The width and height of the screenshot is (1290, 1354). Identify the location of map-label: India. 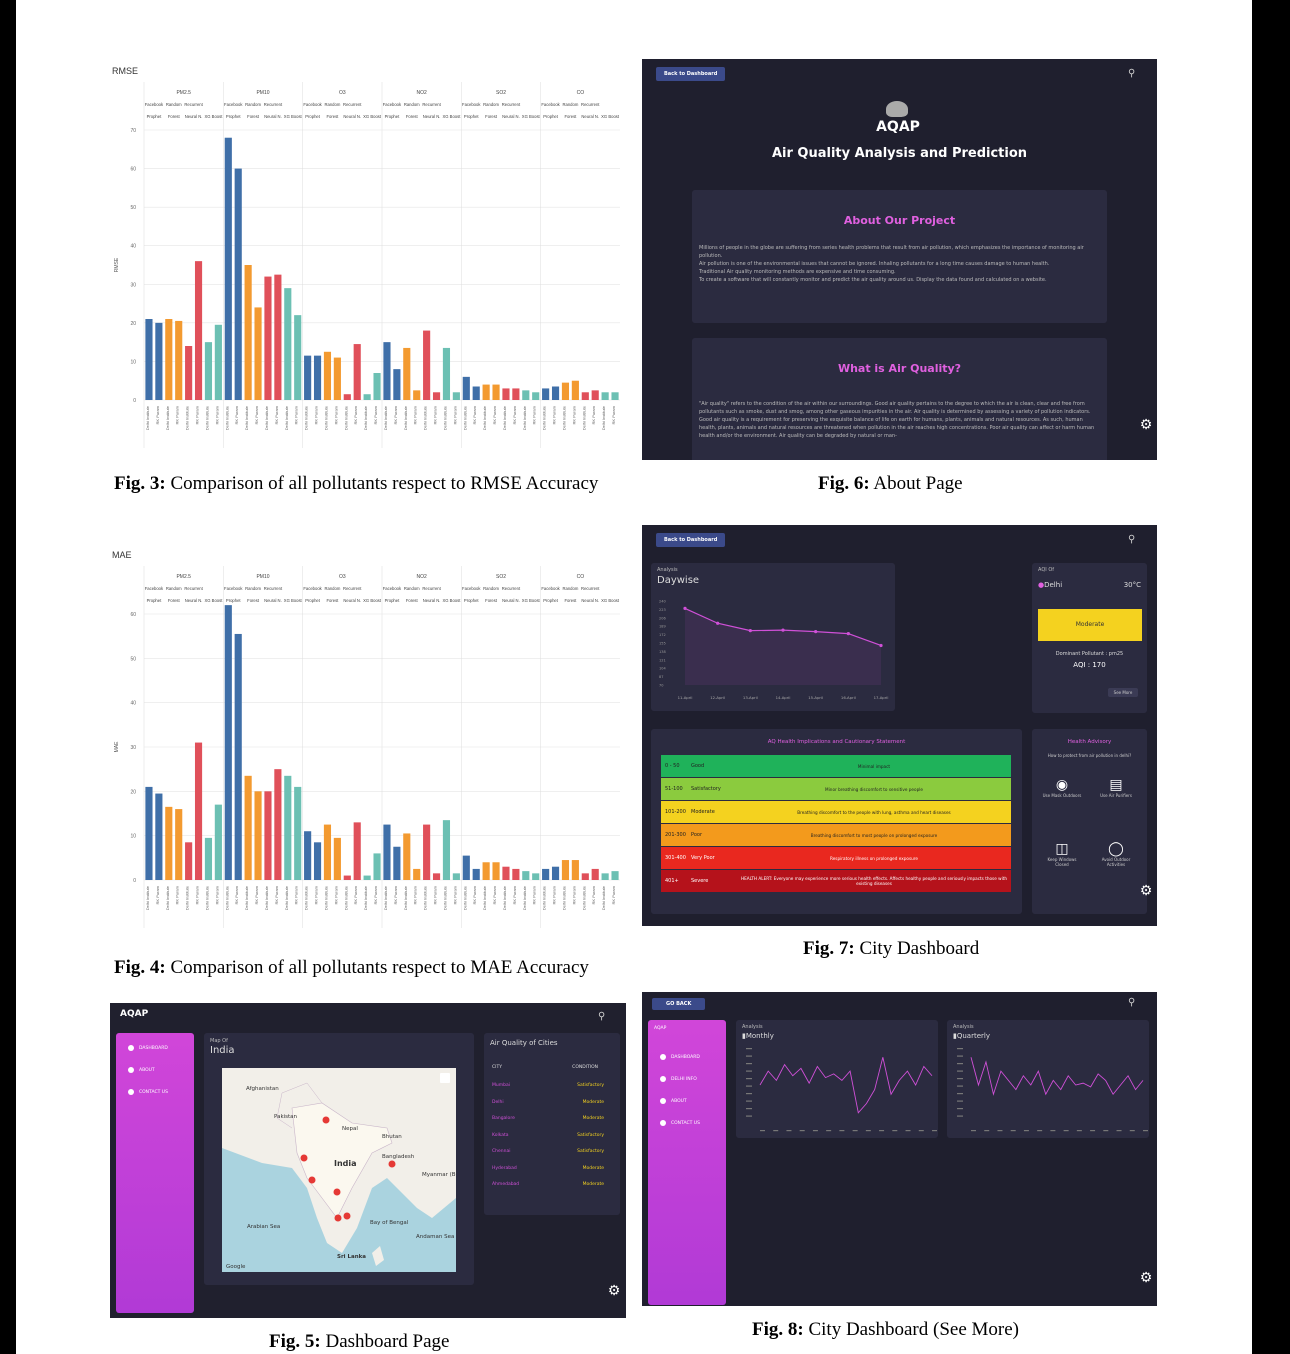
(345, 1163).